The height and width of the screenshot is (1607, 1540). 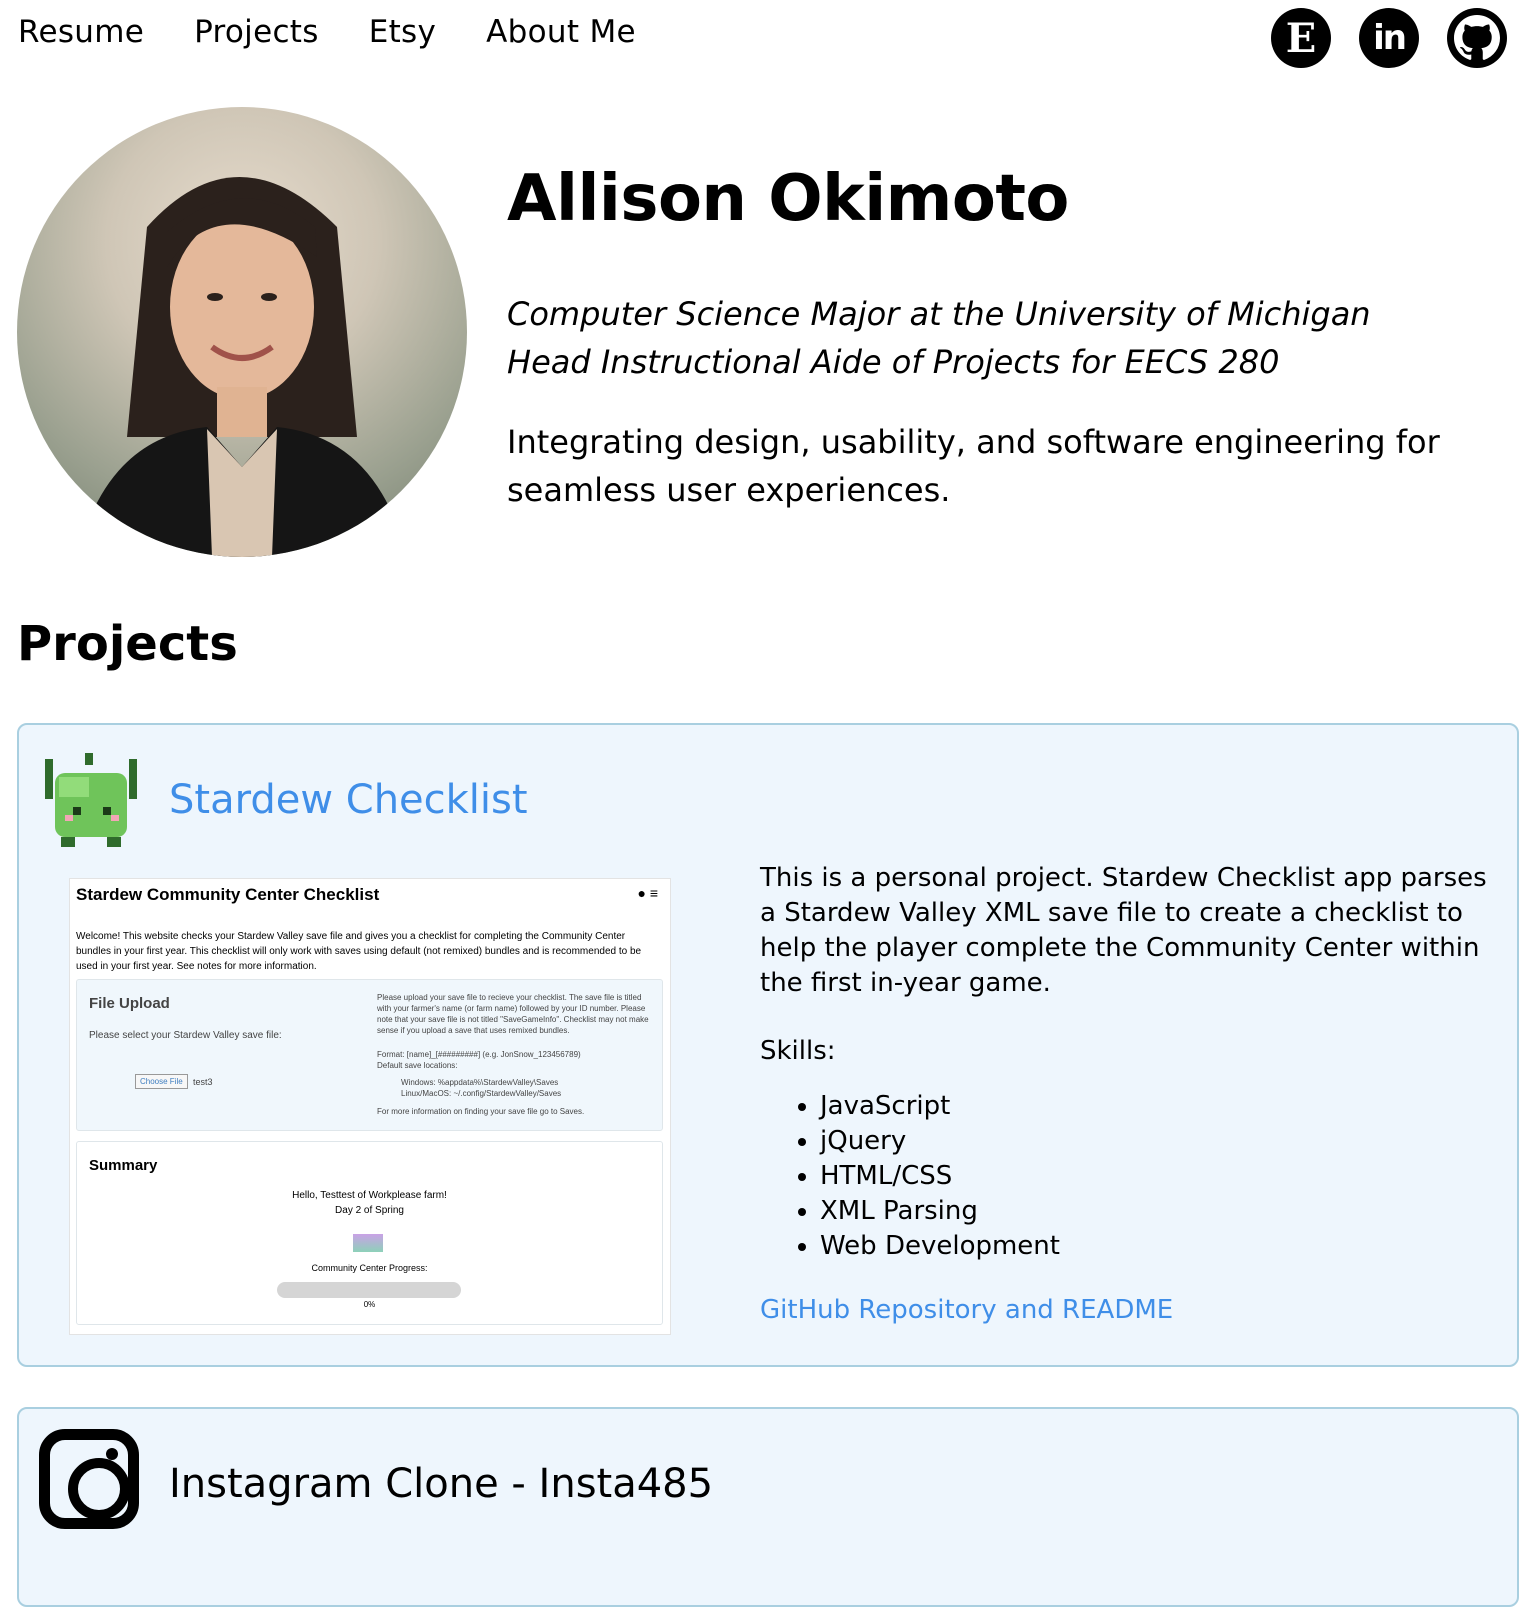 What do you see at coordinates (647, 893) in the screenshot?
I see `screenshot-menu-icon: ● ≡` at bounding box center [647, 893].